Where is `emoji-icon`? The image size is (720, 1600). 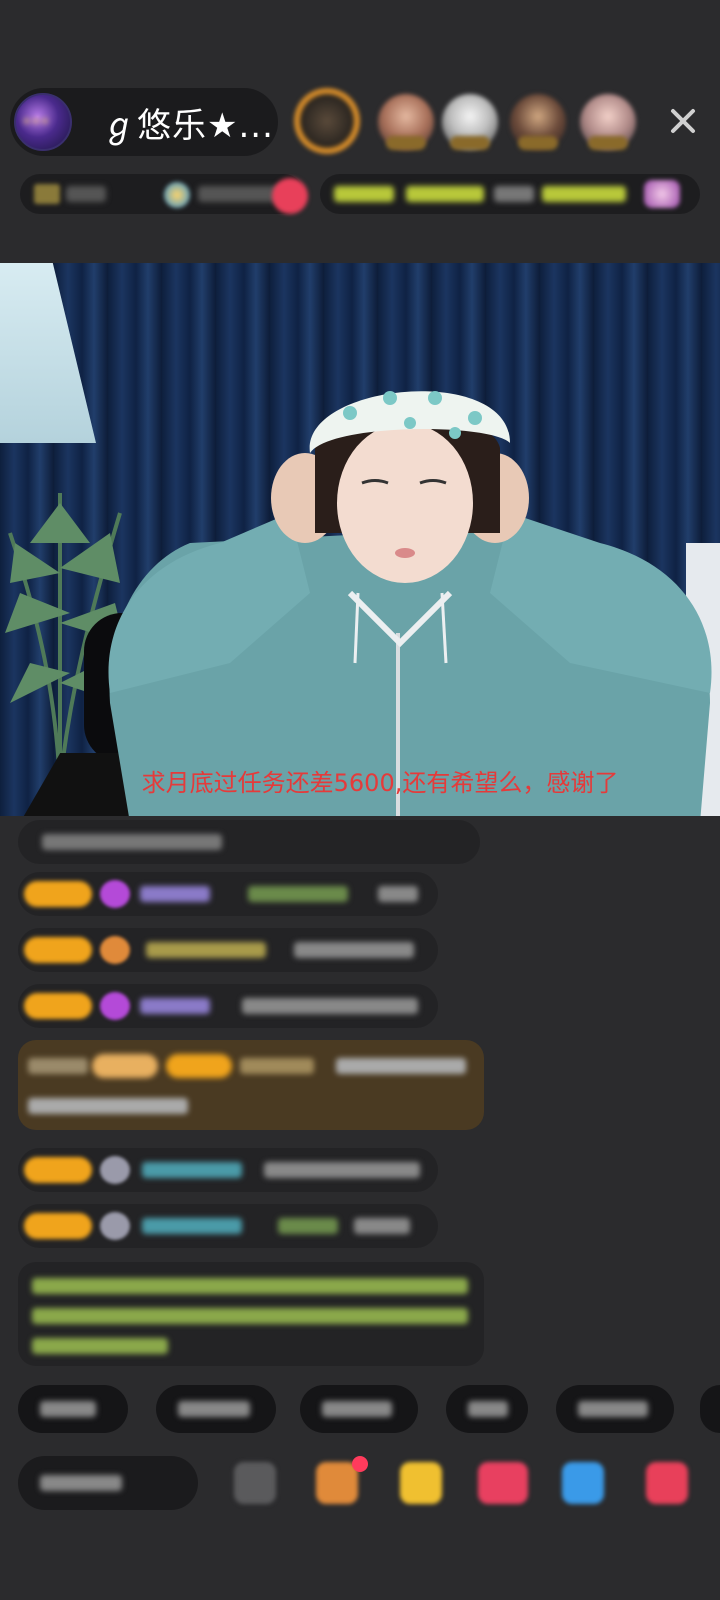 emoji-icon is located at coordinates (255, 1483).